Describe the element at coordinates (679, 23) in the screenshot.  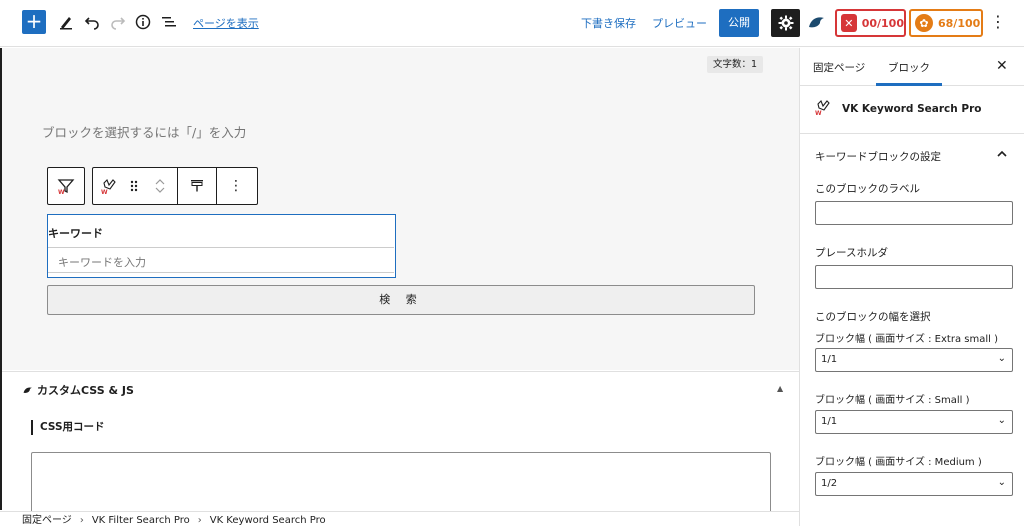
I see `preview-button: プレビュー` at that location.